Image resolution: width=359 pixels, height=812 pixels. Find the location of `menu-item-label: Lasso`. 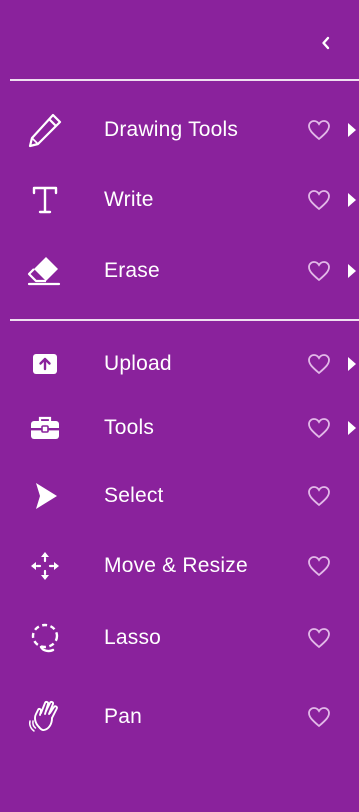

menu-item-label: Lasso is located at coordinates (133, 637).